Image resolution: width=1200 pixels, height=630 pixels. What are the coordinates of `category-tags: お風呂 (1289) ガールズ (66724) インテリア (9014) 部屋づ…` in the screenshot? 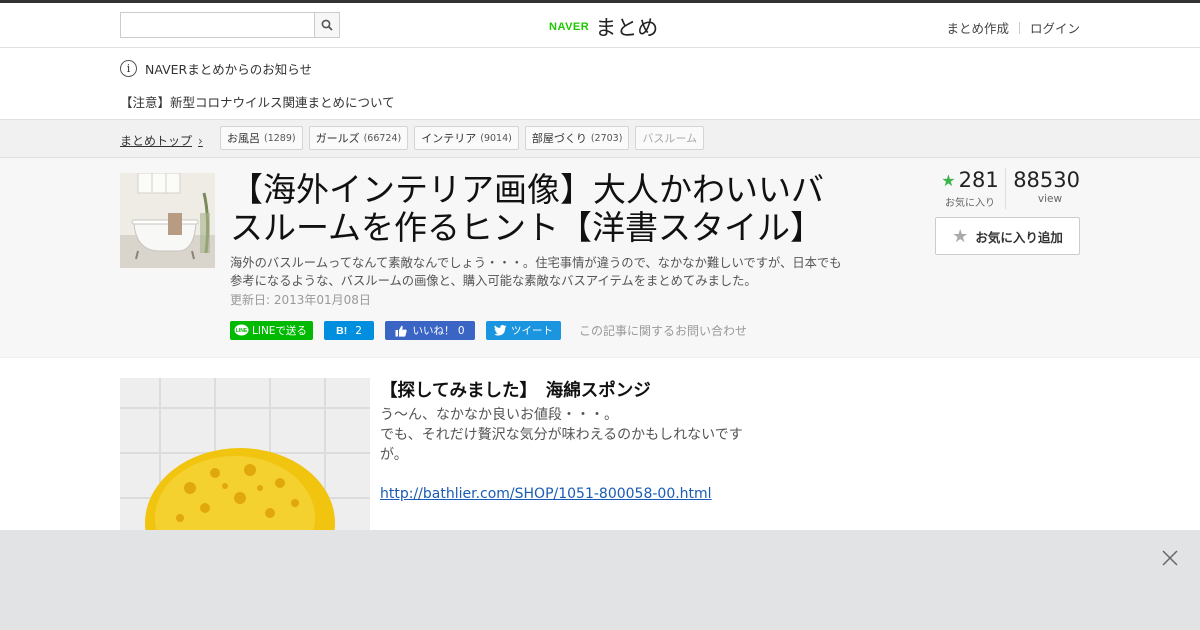 It's located at (465, 138).